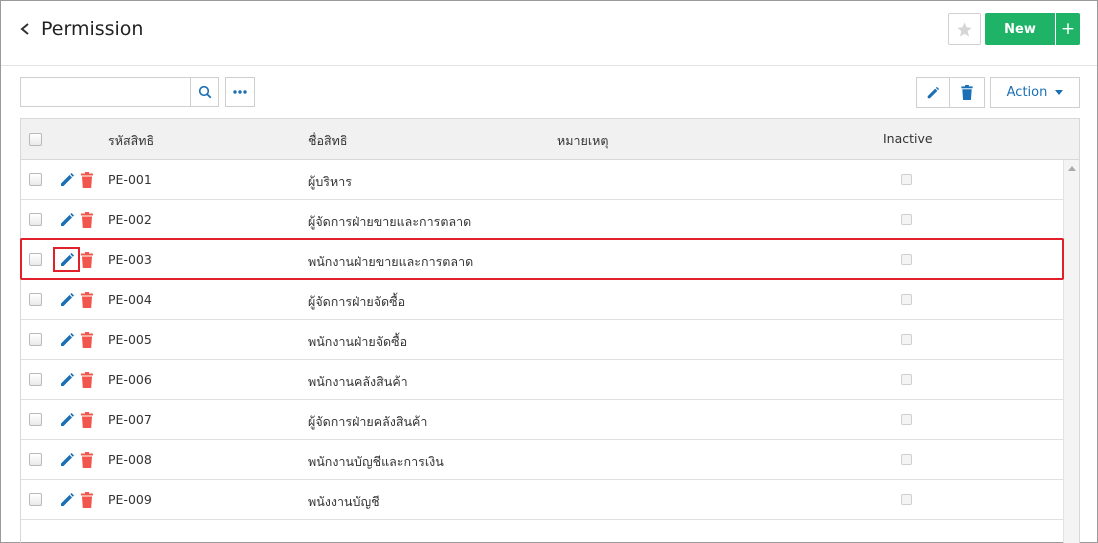  Describe the element at coordinates (542, 220) in the screenshot. I see `table-row: PE-002 ผู้จัดการฝ่ายขายและการตลาด` at that location.